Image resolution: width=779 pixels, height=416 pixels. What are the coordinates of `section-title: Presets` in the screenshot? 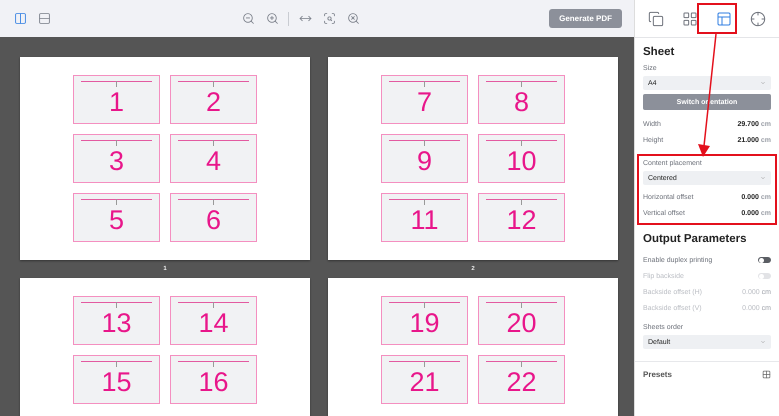 It's located at (657, 374).